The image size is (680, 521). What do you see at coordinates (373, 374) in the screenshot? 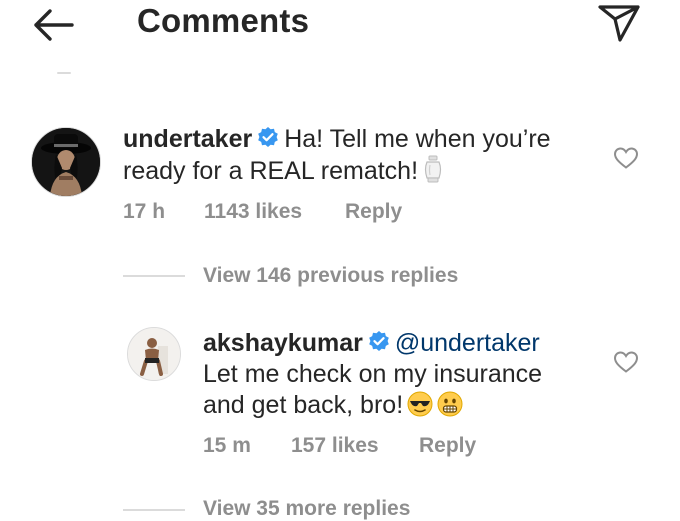
I see `comment-text-line1: Let me check on my insurance` at bounding box center [373, 374].